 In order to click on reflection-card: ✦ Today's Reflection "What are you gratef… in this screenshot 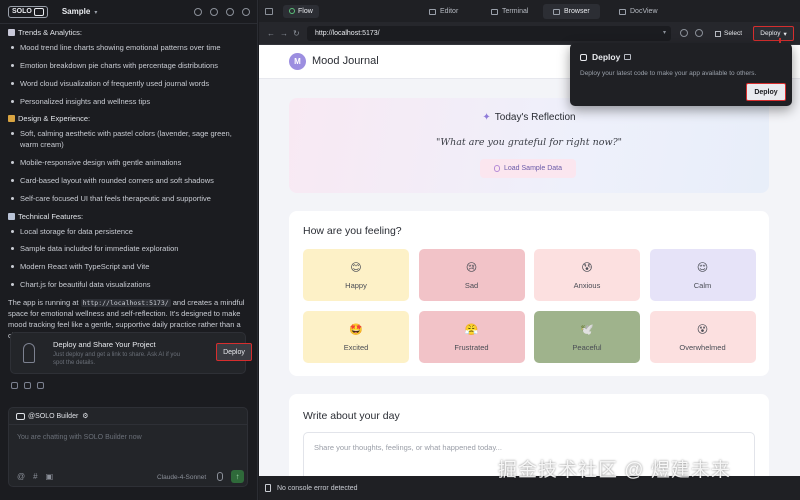, I will do `click(529, 145)`.